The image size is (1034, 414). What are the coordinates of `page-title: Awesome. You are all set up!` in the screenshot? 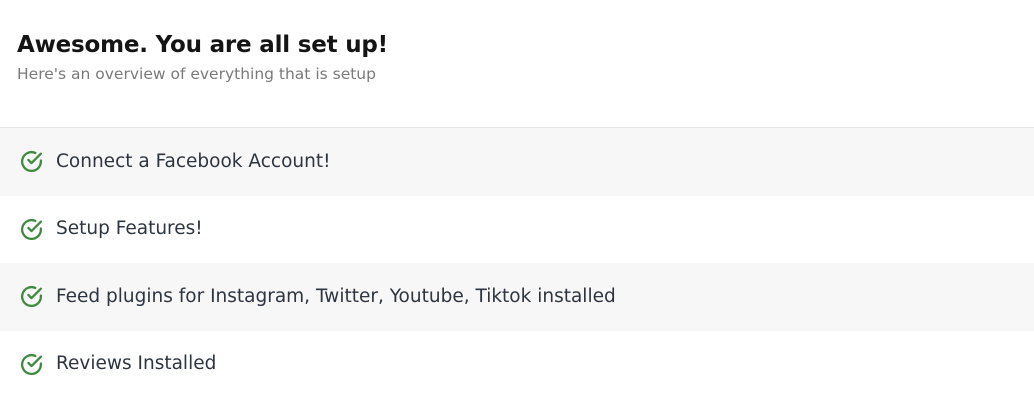 It's located at (202, 45).